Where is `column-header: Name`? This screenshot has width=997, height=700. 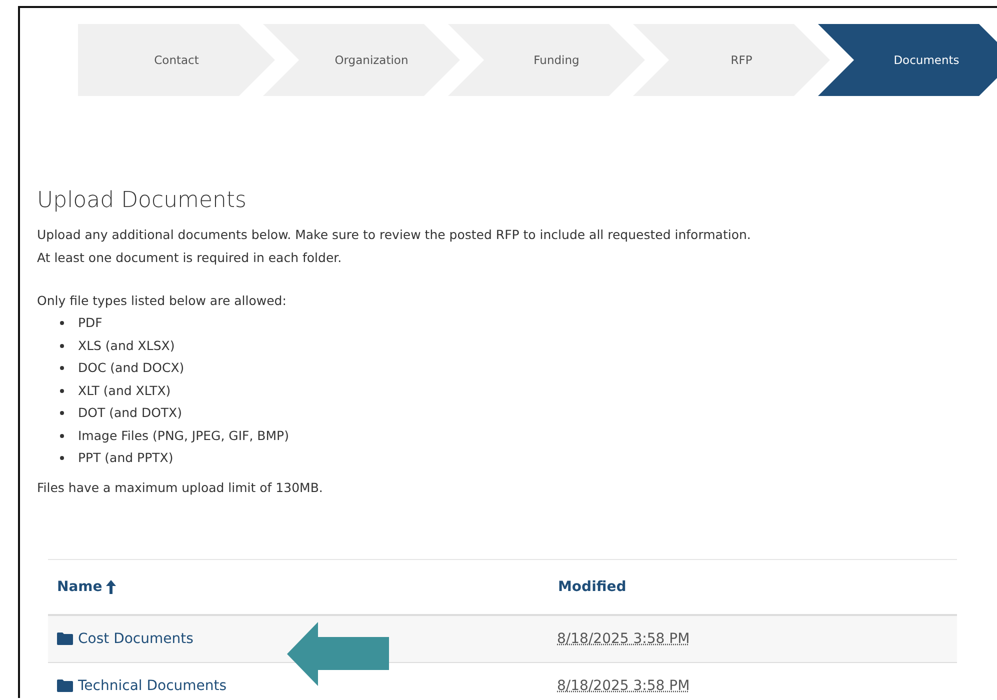 column-header: Name is located at coordinates (79, 586).